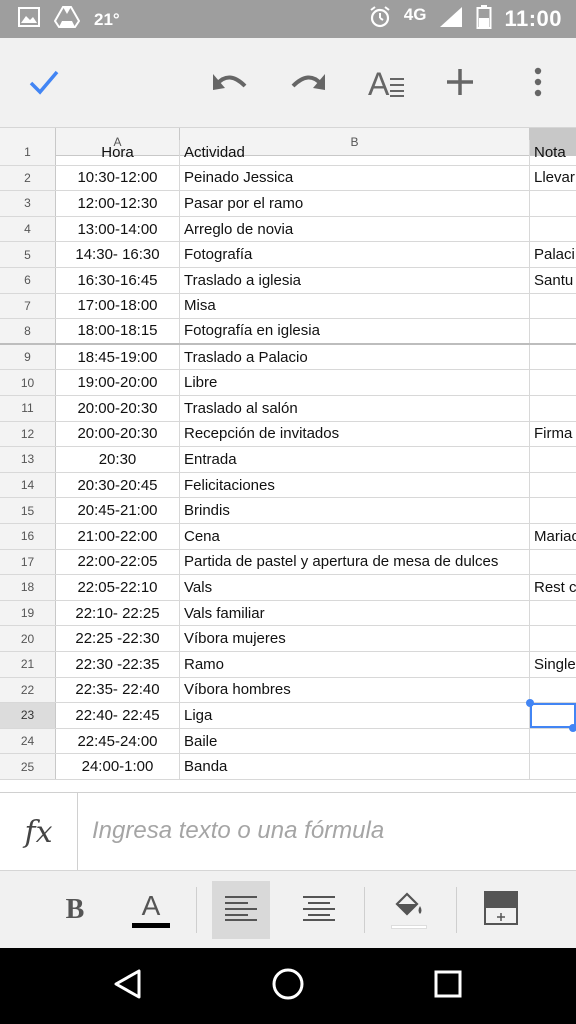 Image resolution: width=576 pixels, height=1024 pixels. What do you see at coordinates (230, 84) in the screenshot?
I see `undo-button` at bounding box center [230, 84].